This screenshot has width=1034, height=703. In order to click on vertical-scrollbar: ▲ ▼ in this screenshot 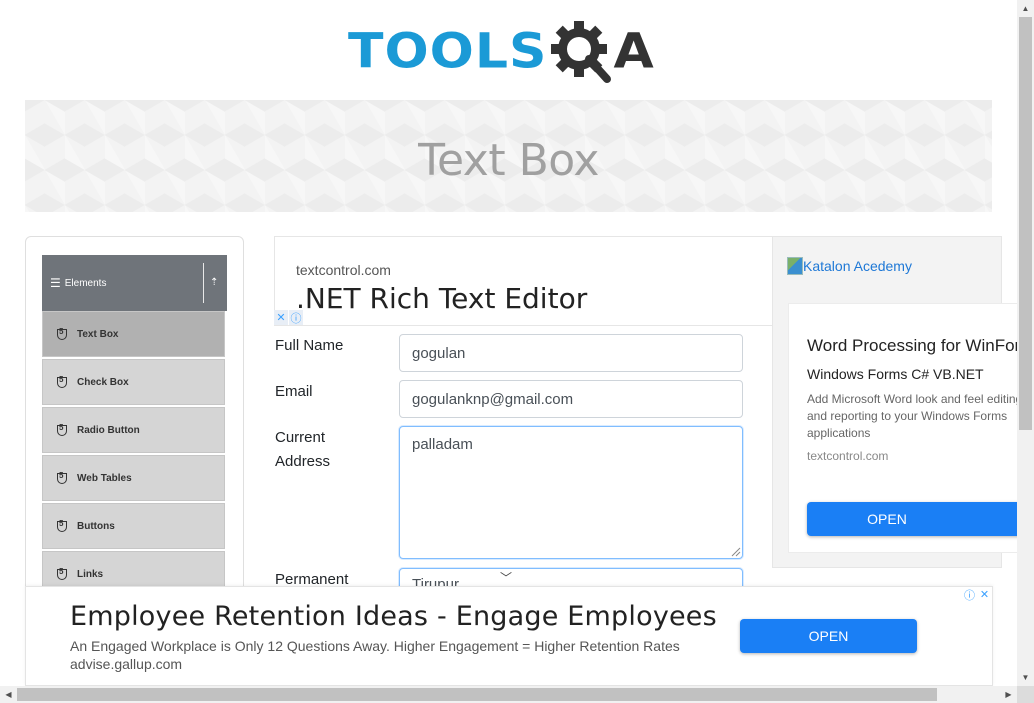, I will do `click(1025, 343)`.